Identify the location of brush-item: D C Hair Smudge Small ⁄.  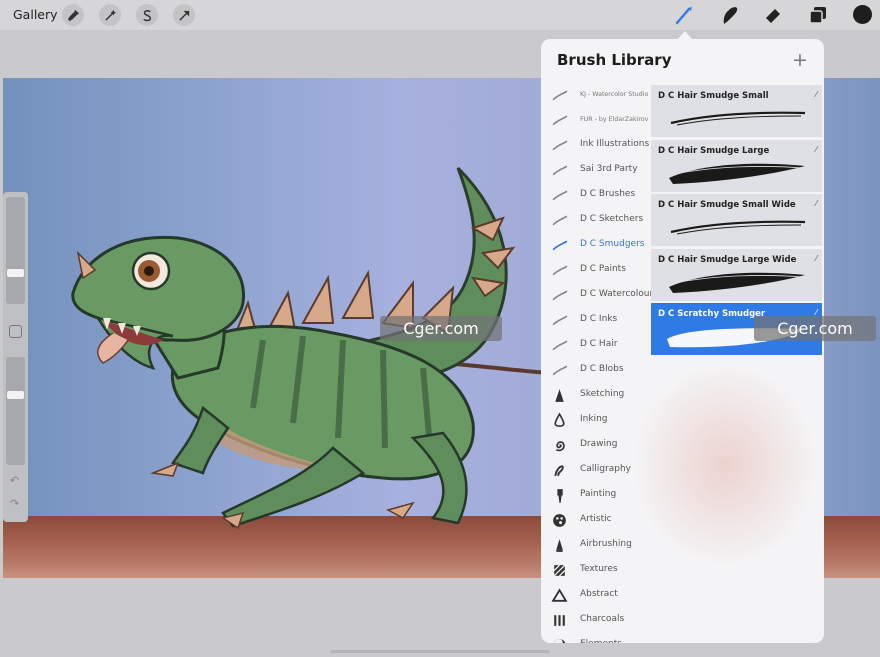
(736, 111).